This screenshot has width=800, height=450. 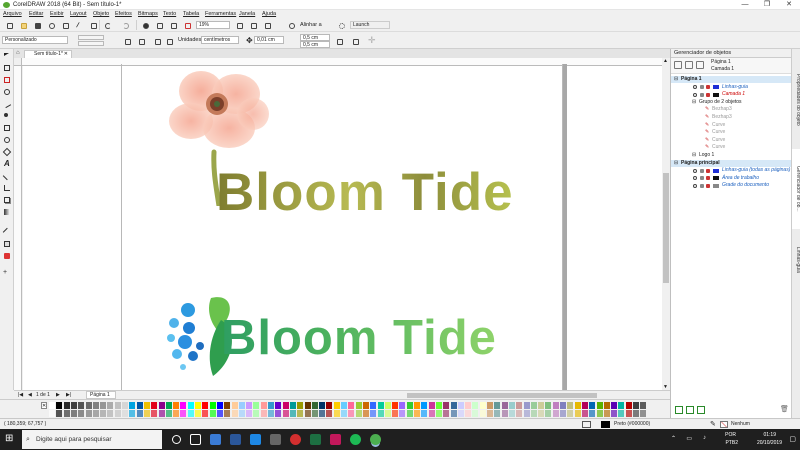 I want to click on menu-tabela: Tabela, so click(x=191, y=14).